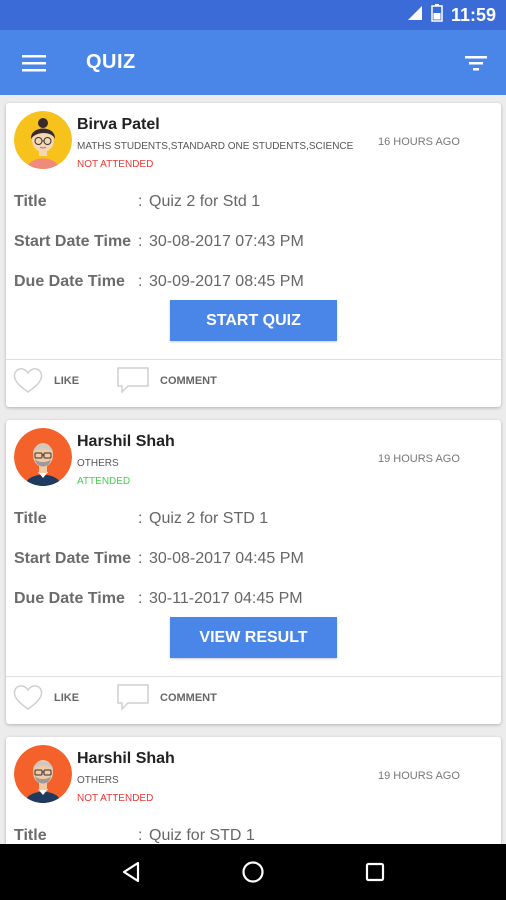 The image size is (506, 900). I want to click on timestamp: 16 HOURS AGO, so click(419, 142).